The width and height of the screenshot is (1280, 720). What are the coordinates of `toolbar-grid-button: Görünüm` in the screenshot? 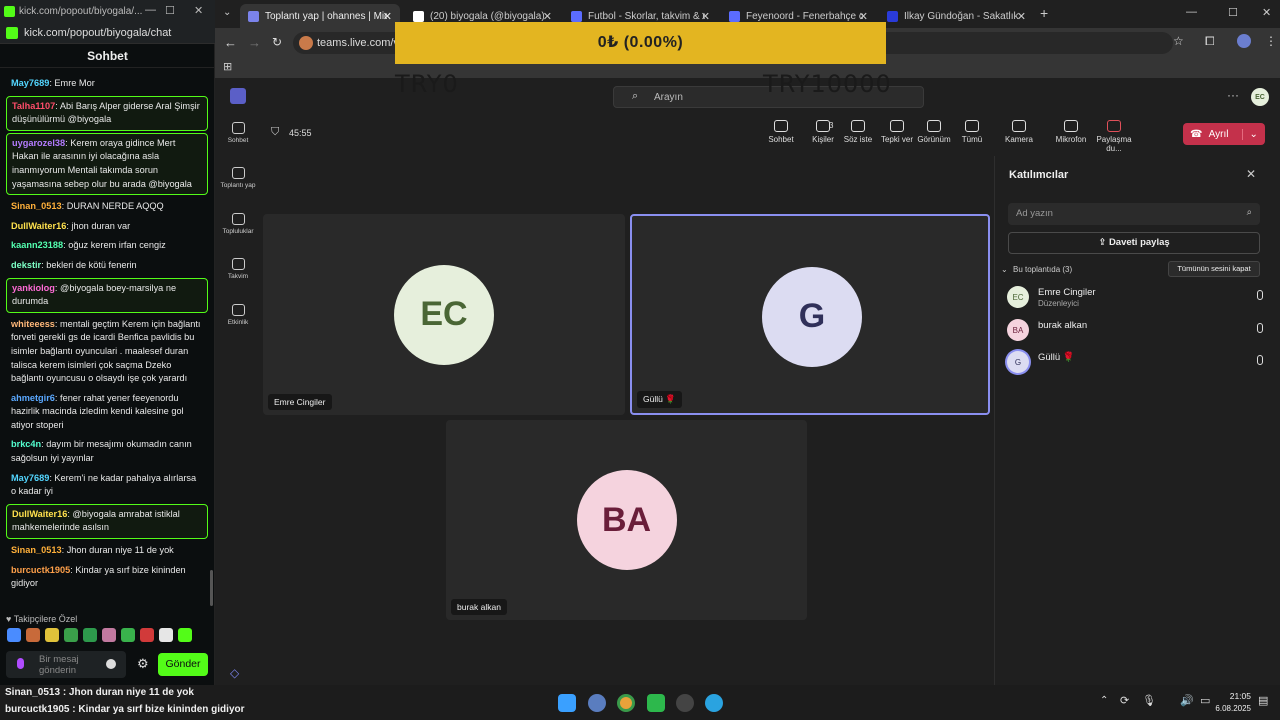 It's located at (934, 132).